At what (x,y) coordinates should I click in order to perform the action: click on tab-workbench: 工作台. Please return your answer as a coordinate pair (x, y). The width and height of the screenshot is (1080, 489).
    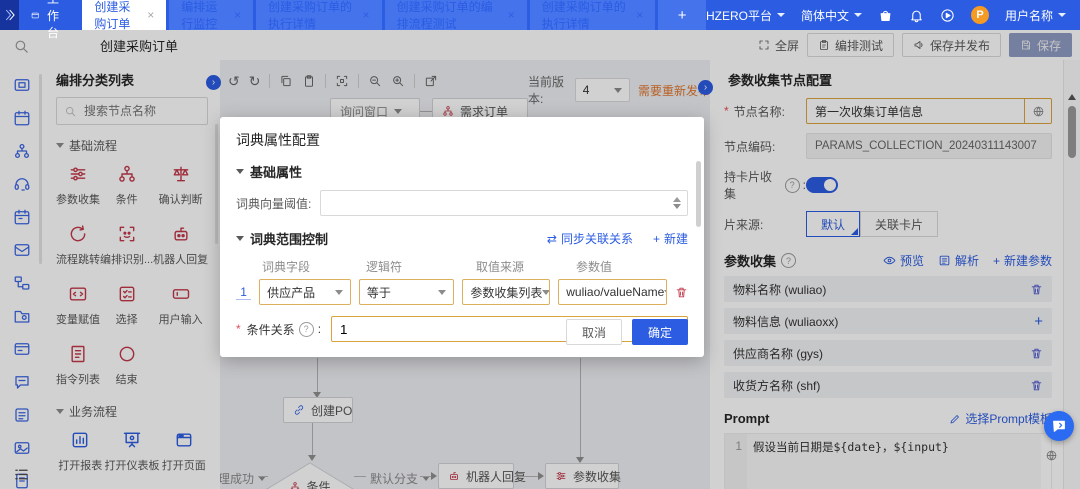
    Looking at the image, I should click on (50, 20).